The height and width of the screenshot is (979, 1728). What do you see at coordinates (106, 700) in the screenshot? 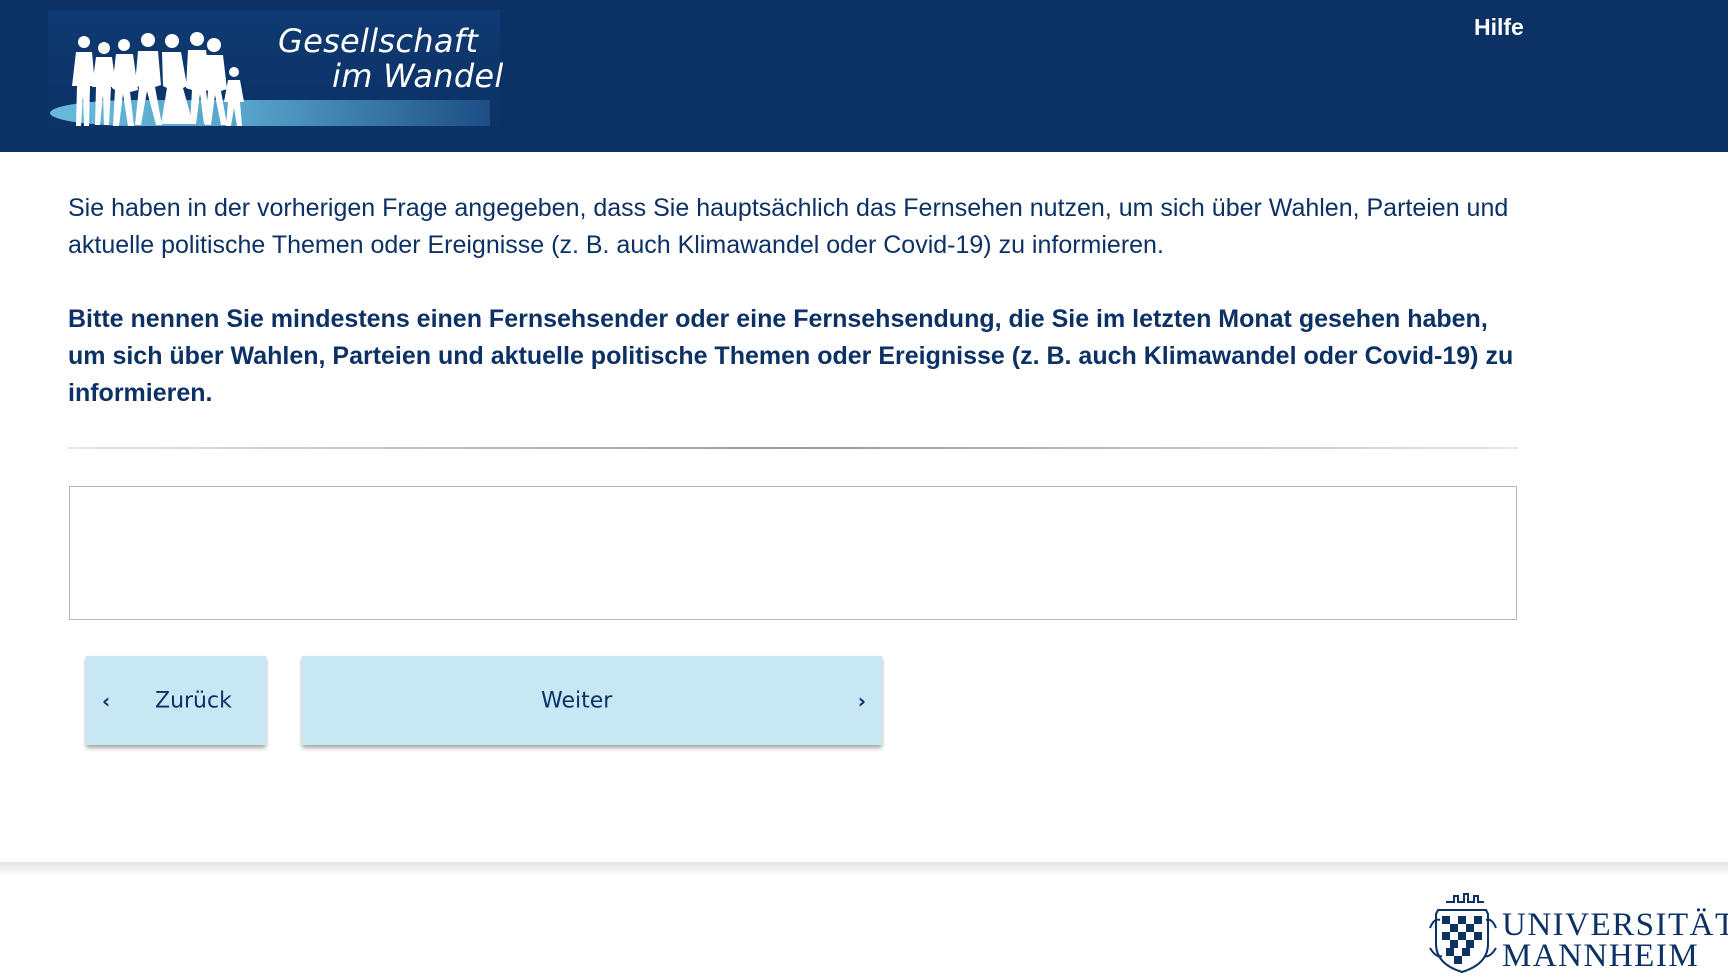
I see `chevron-left-icon: ‹` at bounding box center [106, 700].